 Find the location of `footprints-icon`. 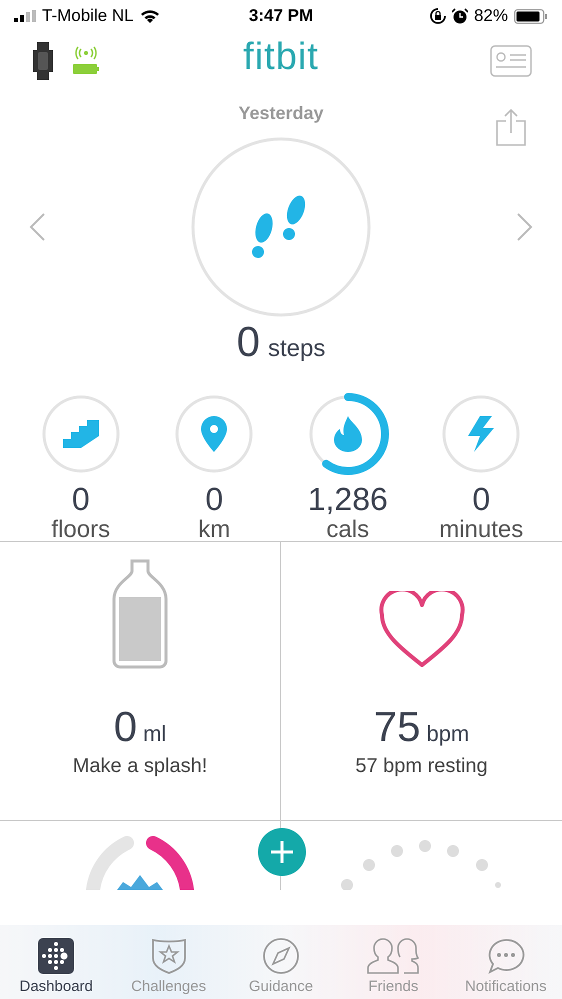

footprints-icon is located at coordinates (279, 227).